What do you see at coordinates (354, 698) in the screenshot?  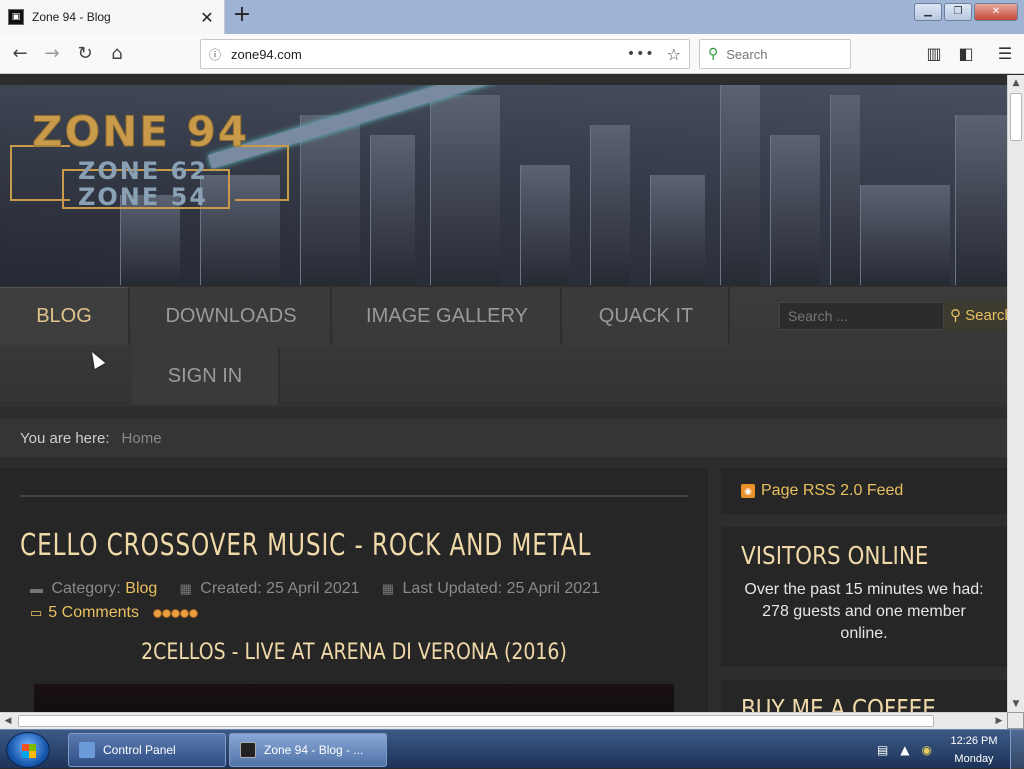 I see `video-player` at bounding box center [354, 698].